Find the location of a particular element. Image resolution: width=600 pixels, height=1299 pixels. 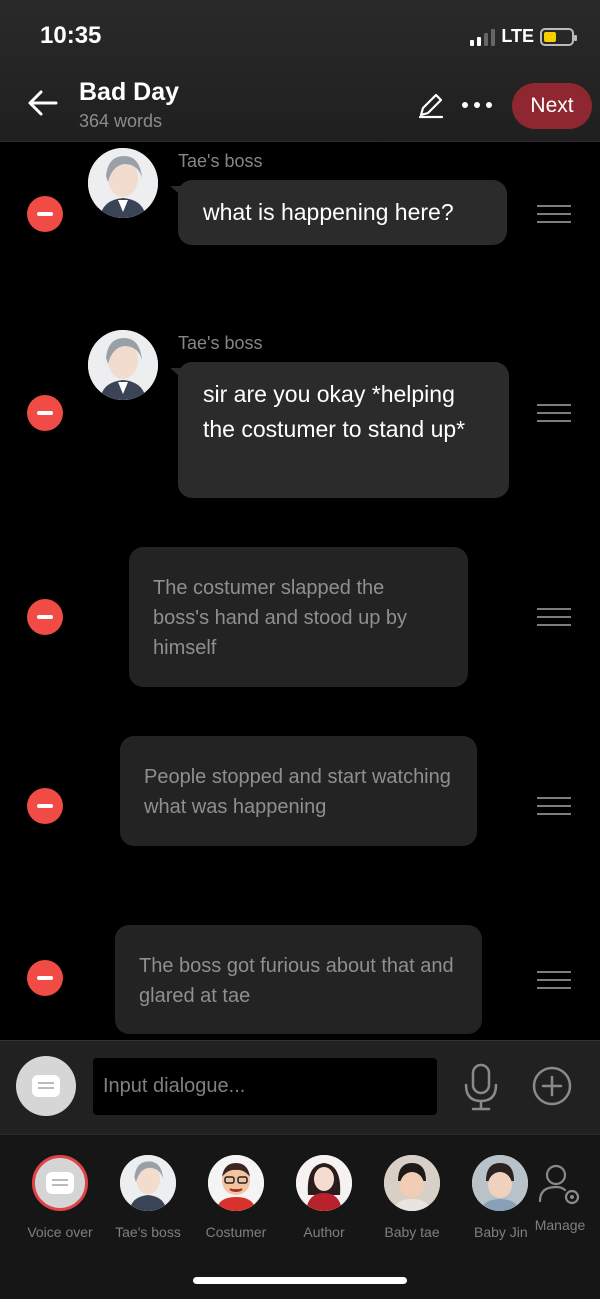

character-label: Baby tae is located at coordinates (412, 1232).